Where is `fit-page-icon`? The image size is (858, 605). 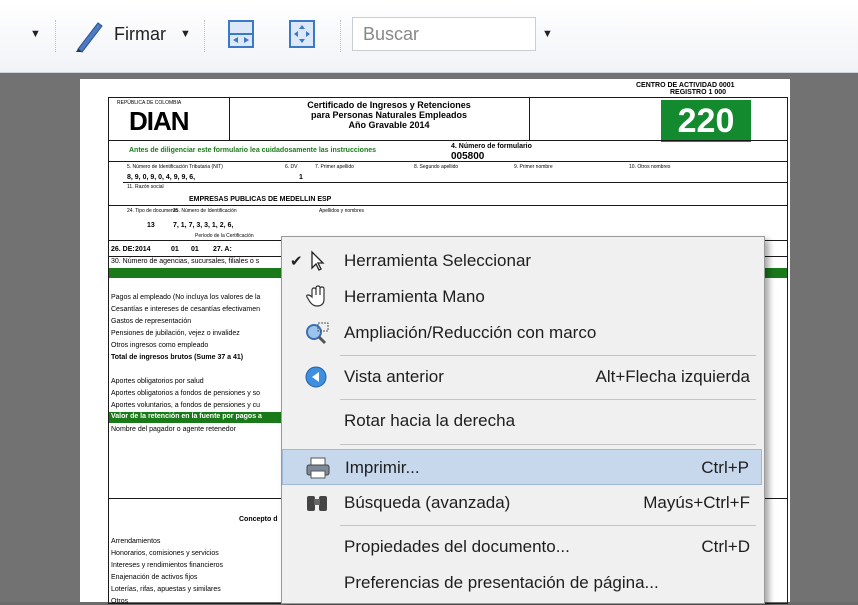 fit-page-icon is located at coordinates (302, 34).